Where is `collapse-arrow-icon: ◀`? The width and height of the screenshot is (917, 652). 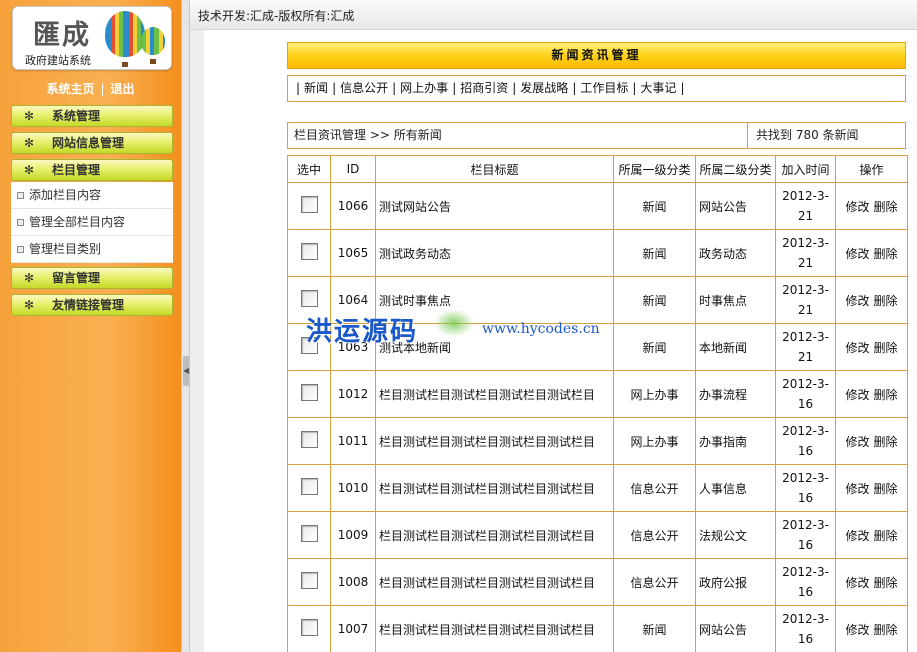
collapse-arrow-icon: ◀ is located at coordinates (186, 371).